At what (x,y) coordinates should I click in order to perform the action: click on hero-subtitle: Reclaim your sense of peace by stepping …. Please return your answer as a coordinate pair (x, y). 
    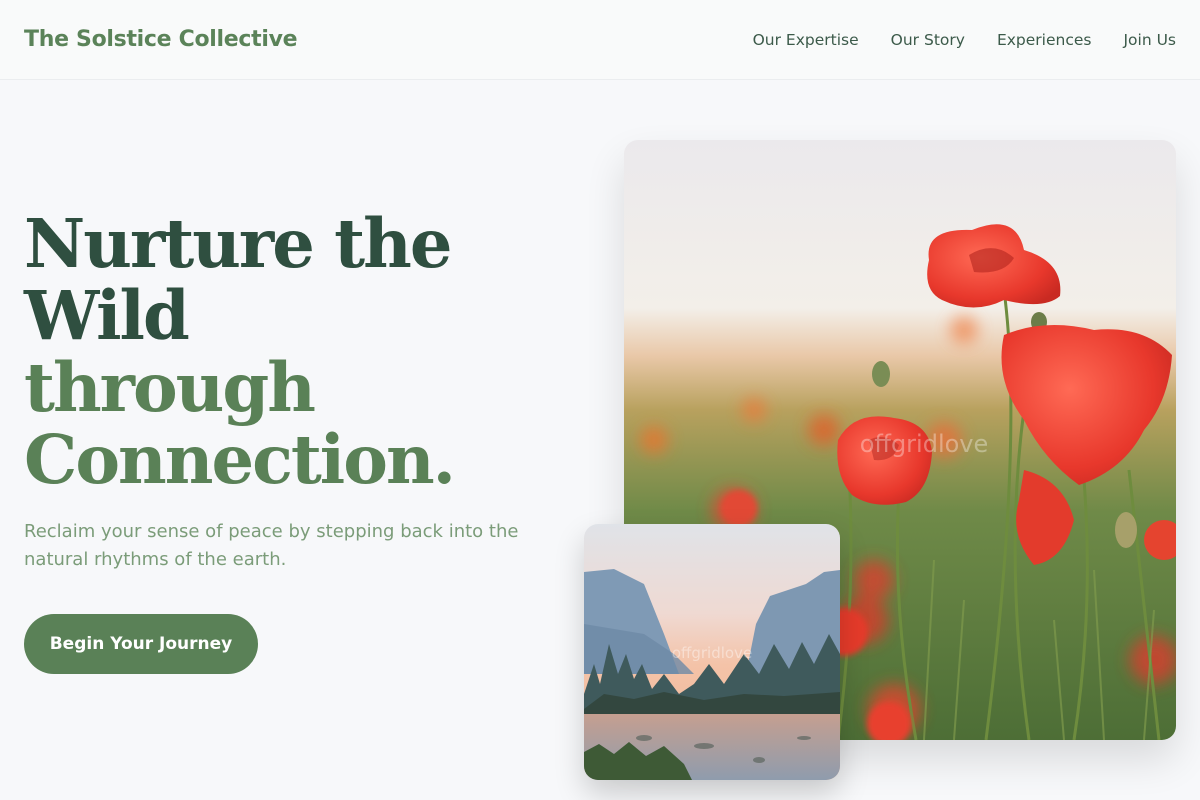
    Looking at the image, I should click on (271, 545).